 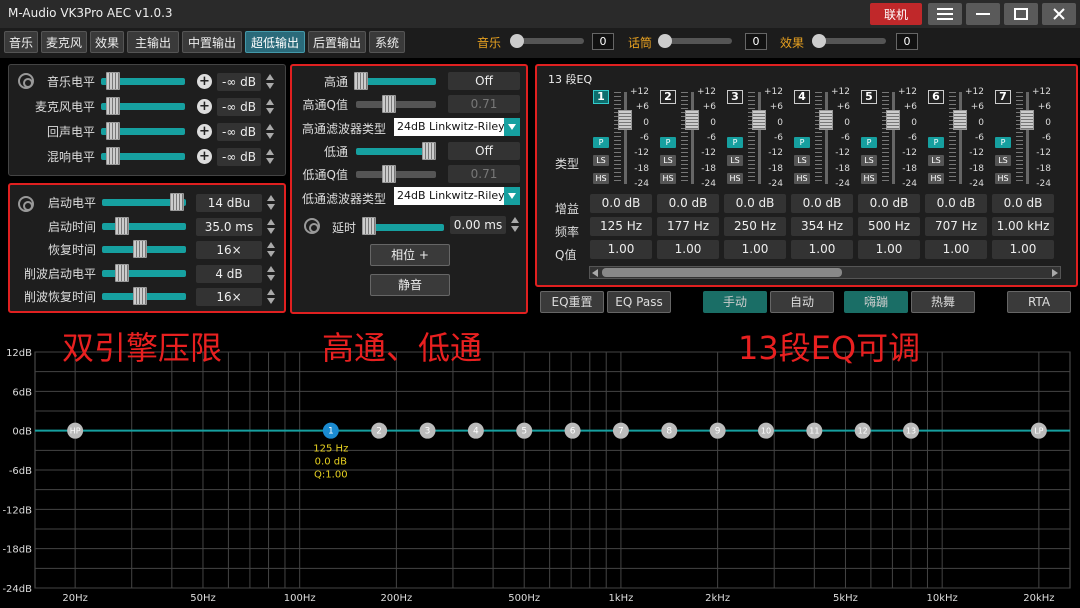 I want to click on eq-band-select: 7, so click(x=1003, y=97).